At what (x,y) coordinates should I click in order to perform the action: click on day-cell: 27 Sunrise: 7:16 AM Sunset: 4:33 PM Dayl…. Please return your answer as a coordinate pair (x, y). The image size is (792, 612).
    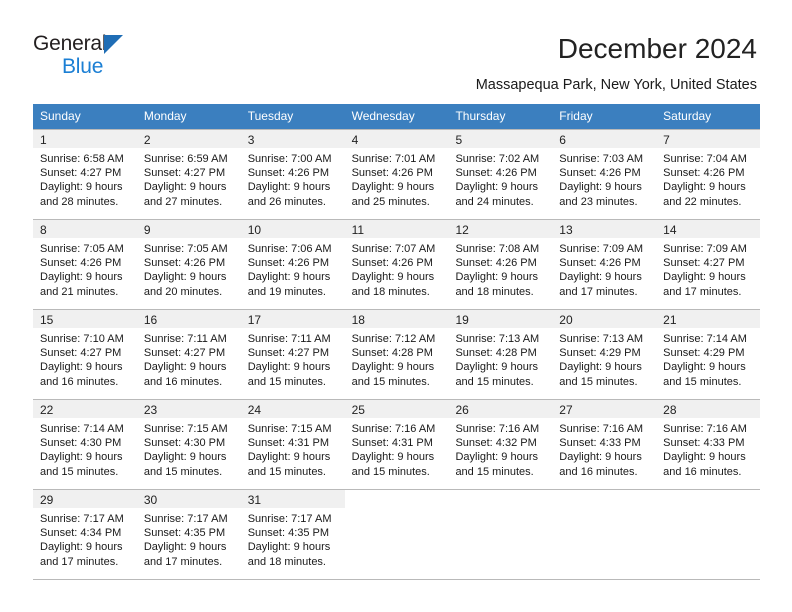
    Looking at the image, I should click on (604, 444).